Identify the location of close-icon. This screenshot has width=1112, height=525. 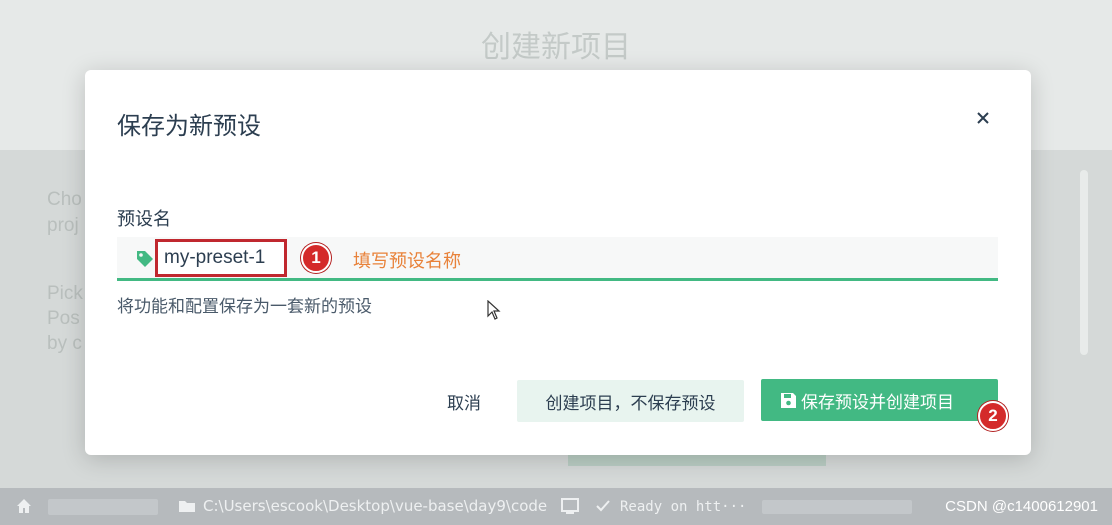
(983, 118).